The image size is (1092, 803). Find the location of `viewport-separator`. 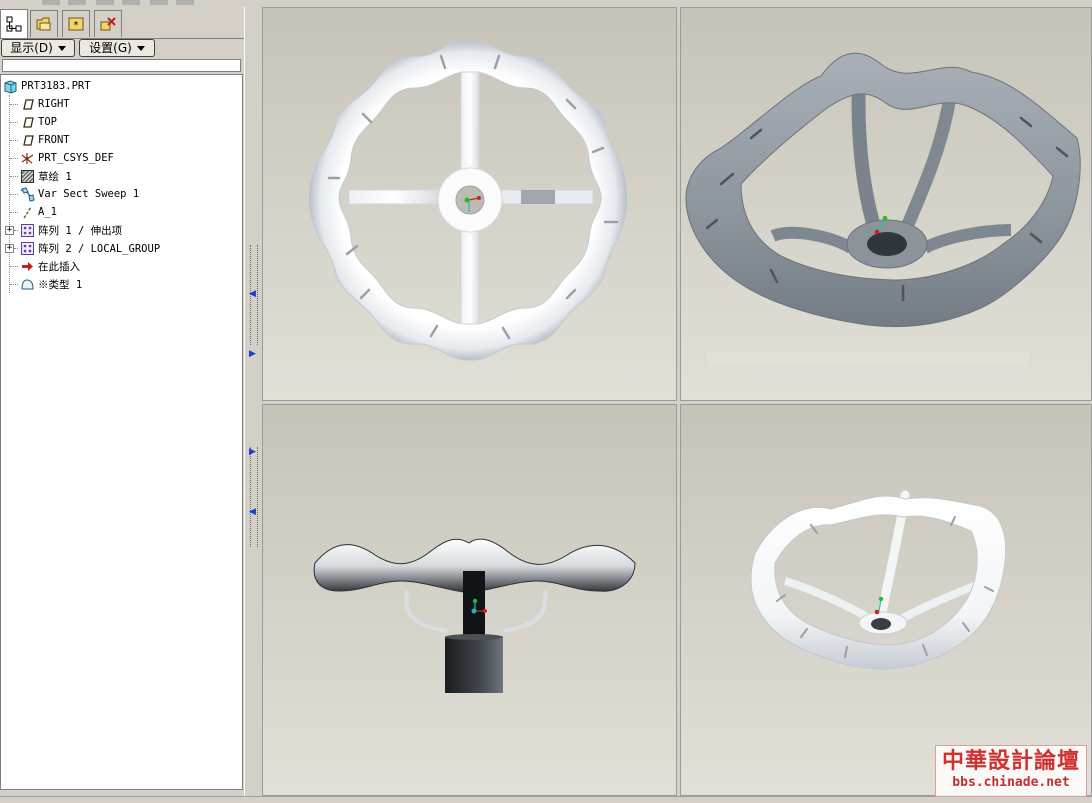

viewport-separator is located at coordinates (677, 402).